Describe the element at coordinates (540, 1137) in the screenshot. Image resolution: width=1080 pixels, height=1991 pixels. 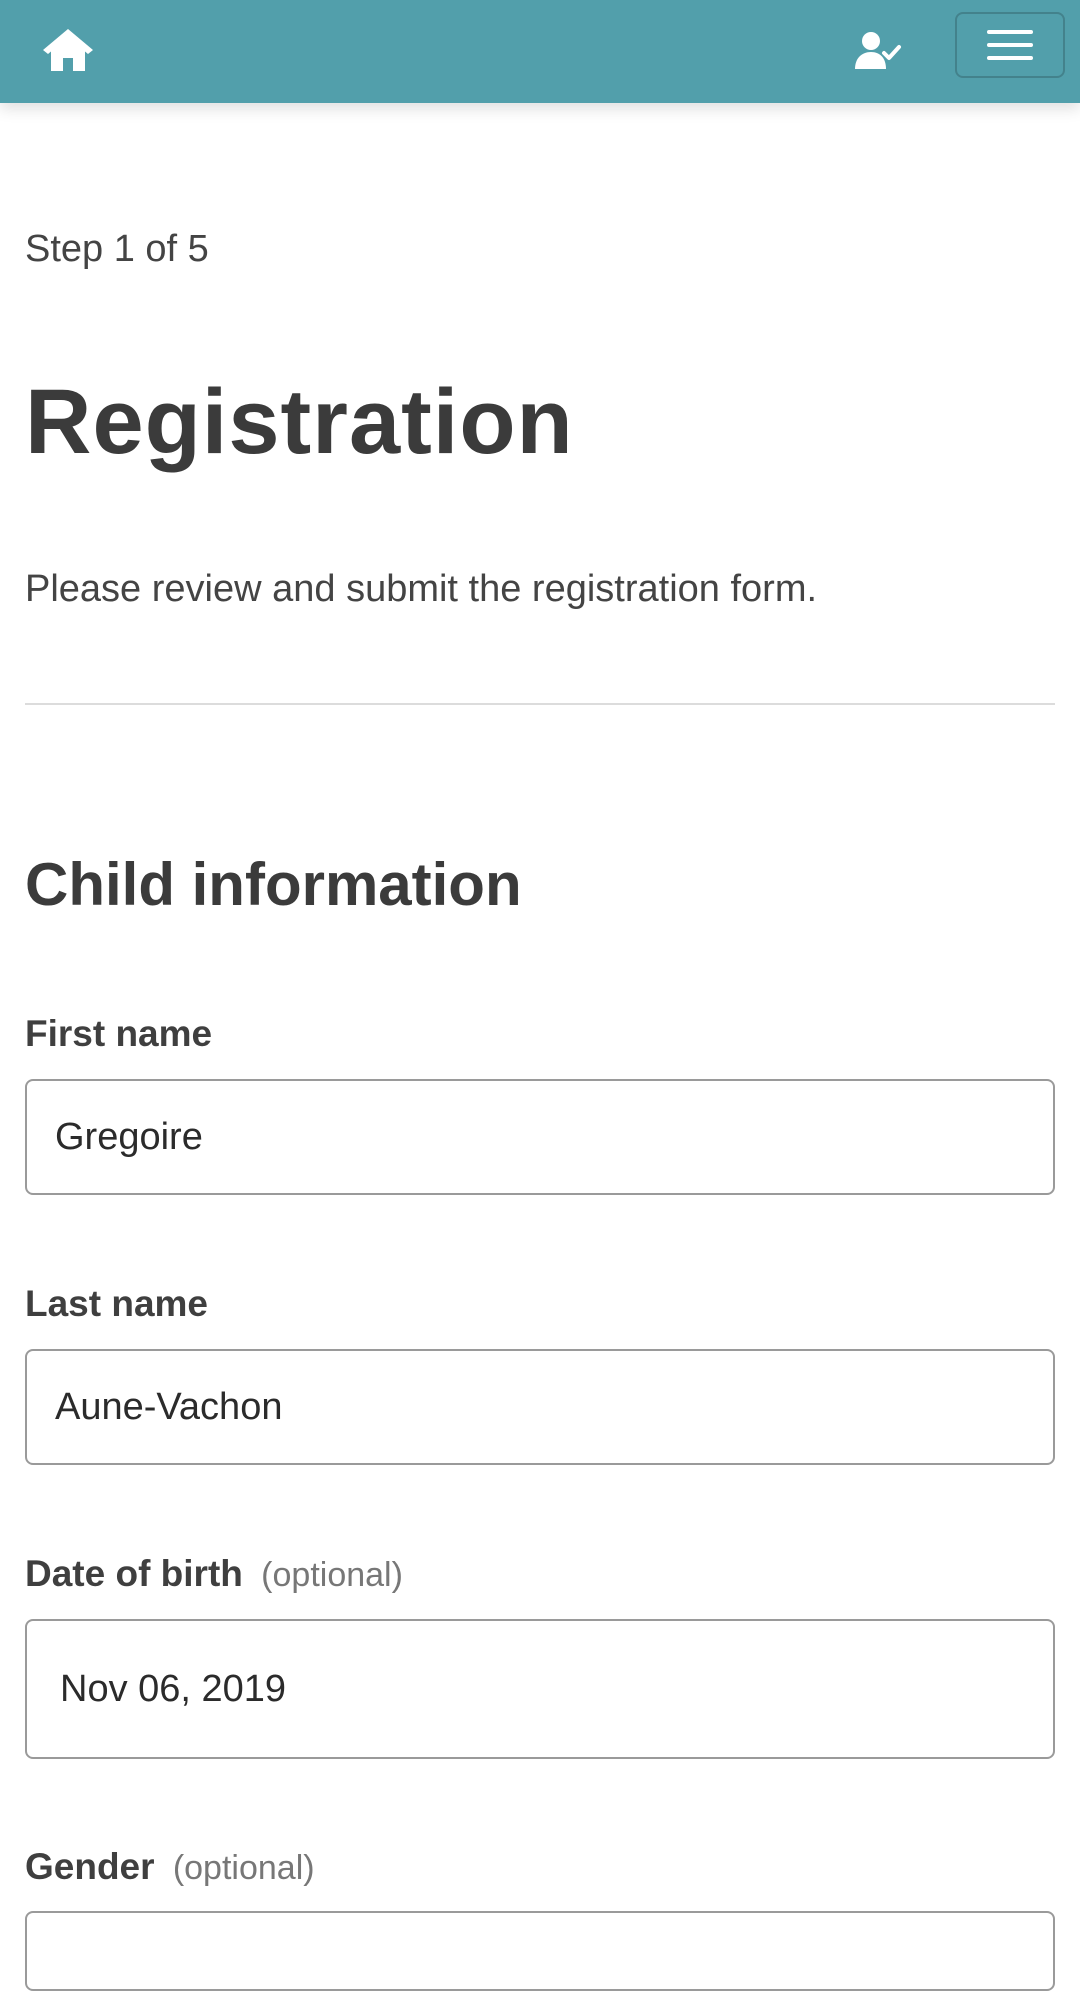
I see `first-name-input` at that location.